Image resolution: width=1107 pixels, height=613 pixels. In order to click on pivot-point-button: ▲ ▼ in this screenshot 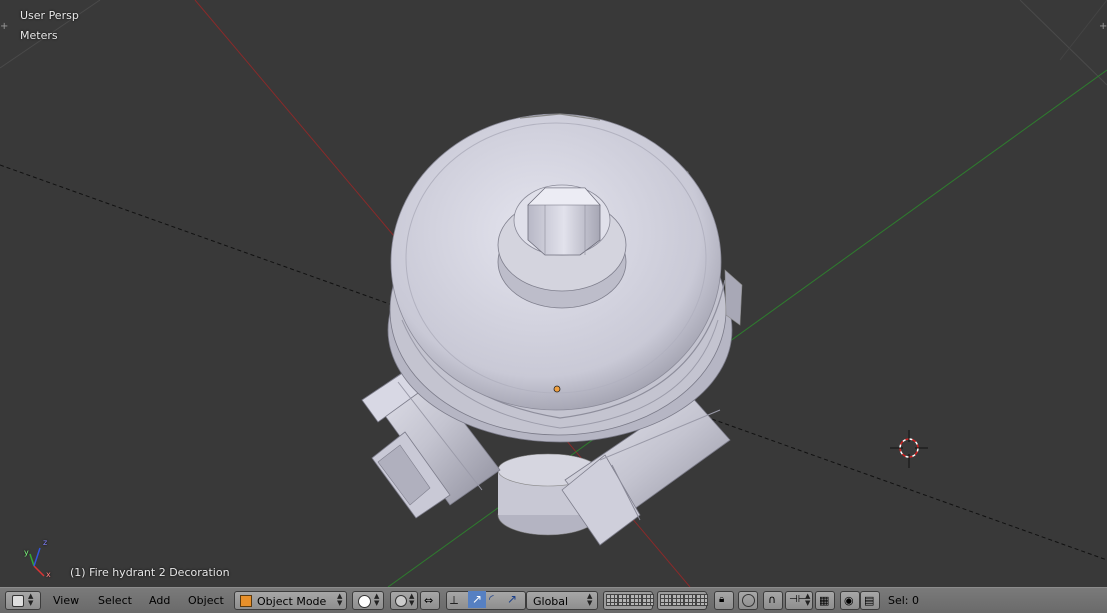, I will do `click(404, 600)`.